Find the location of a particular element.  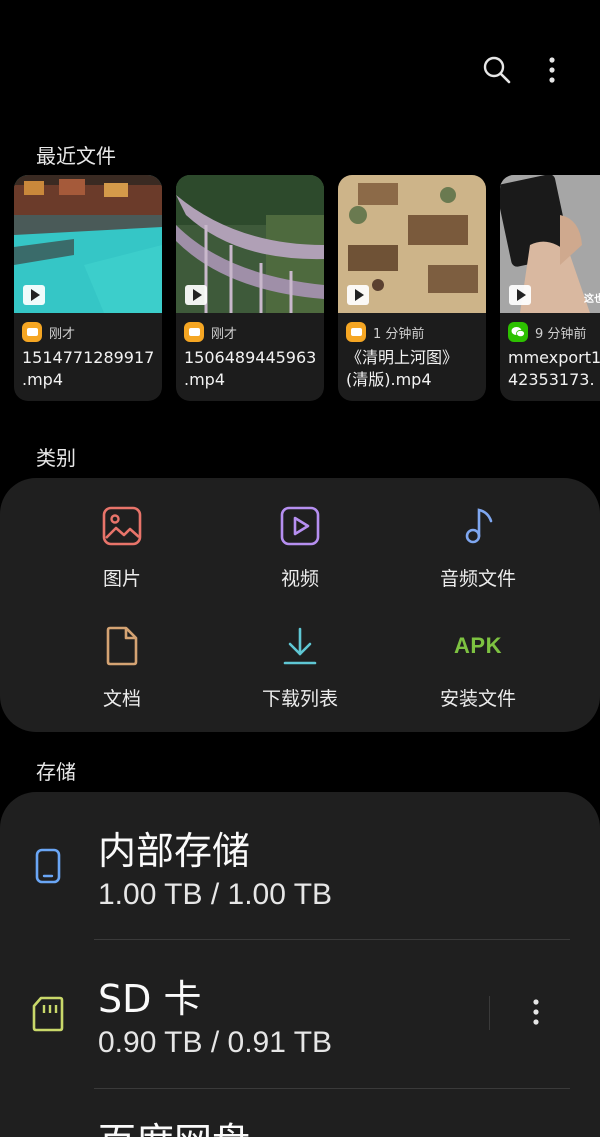

categories-title: 类别 is located at coordinates (56, 458).